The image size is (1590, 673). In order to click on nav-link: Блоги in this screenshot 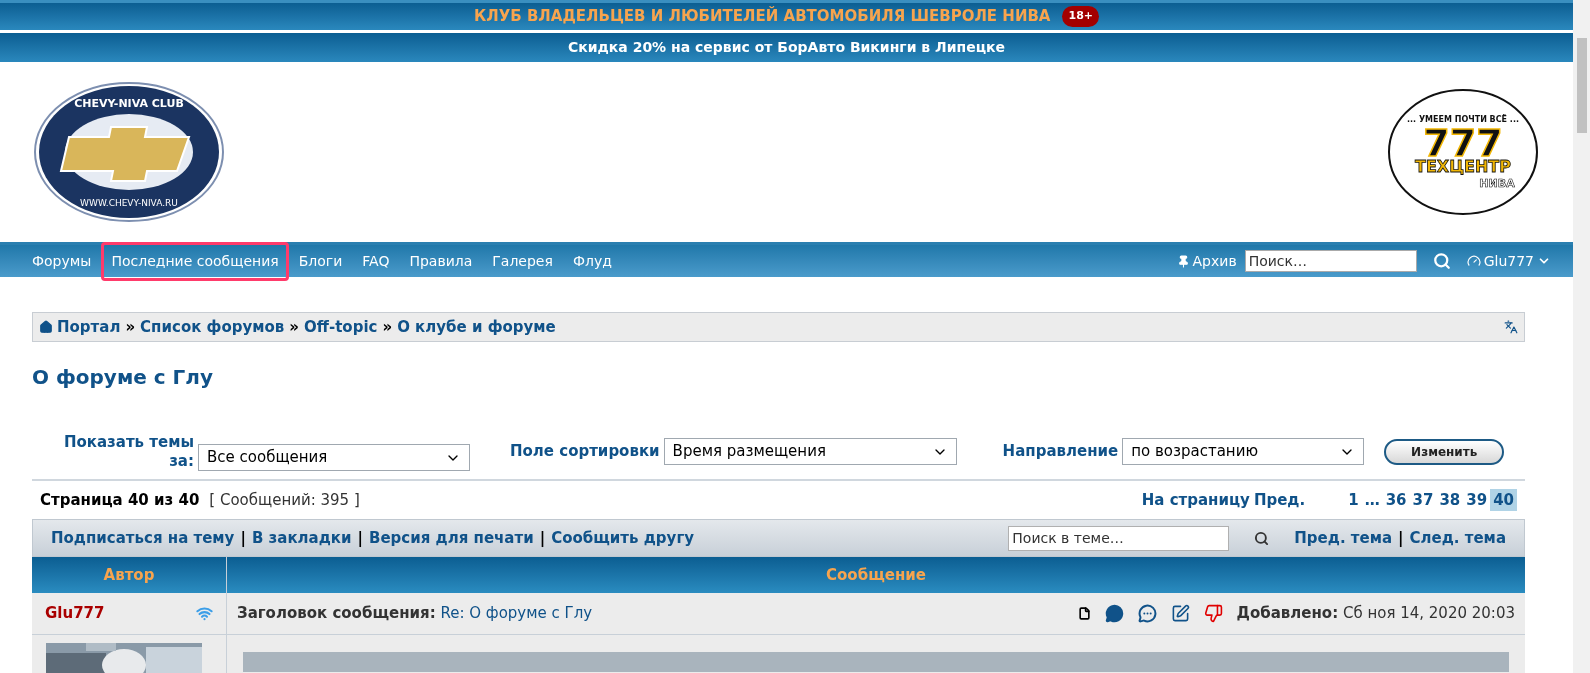, I will do `click(320, 261)`.